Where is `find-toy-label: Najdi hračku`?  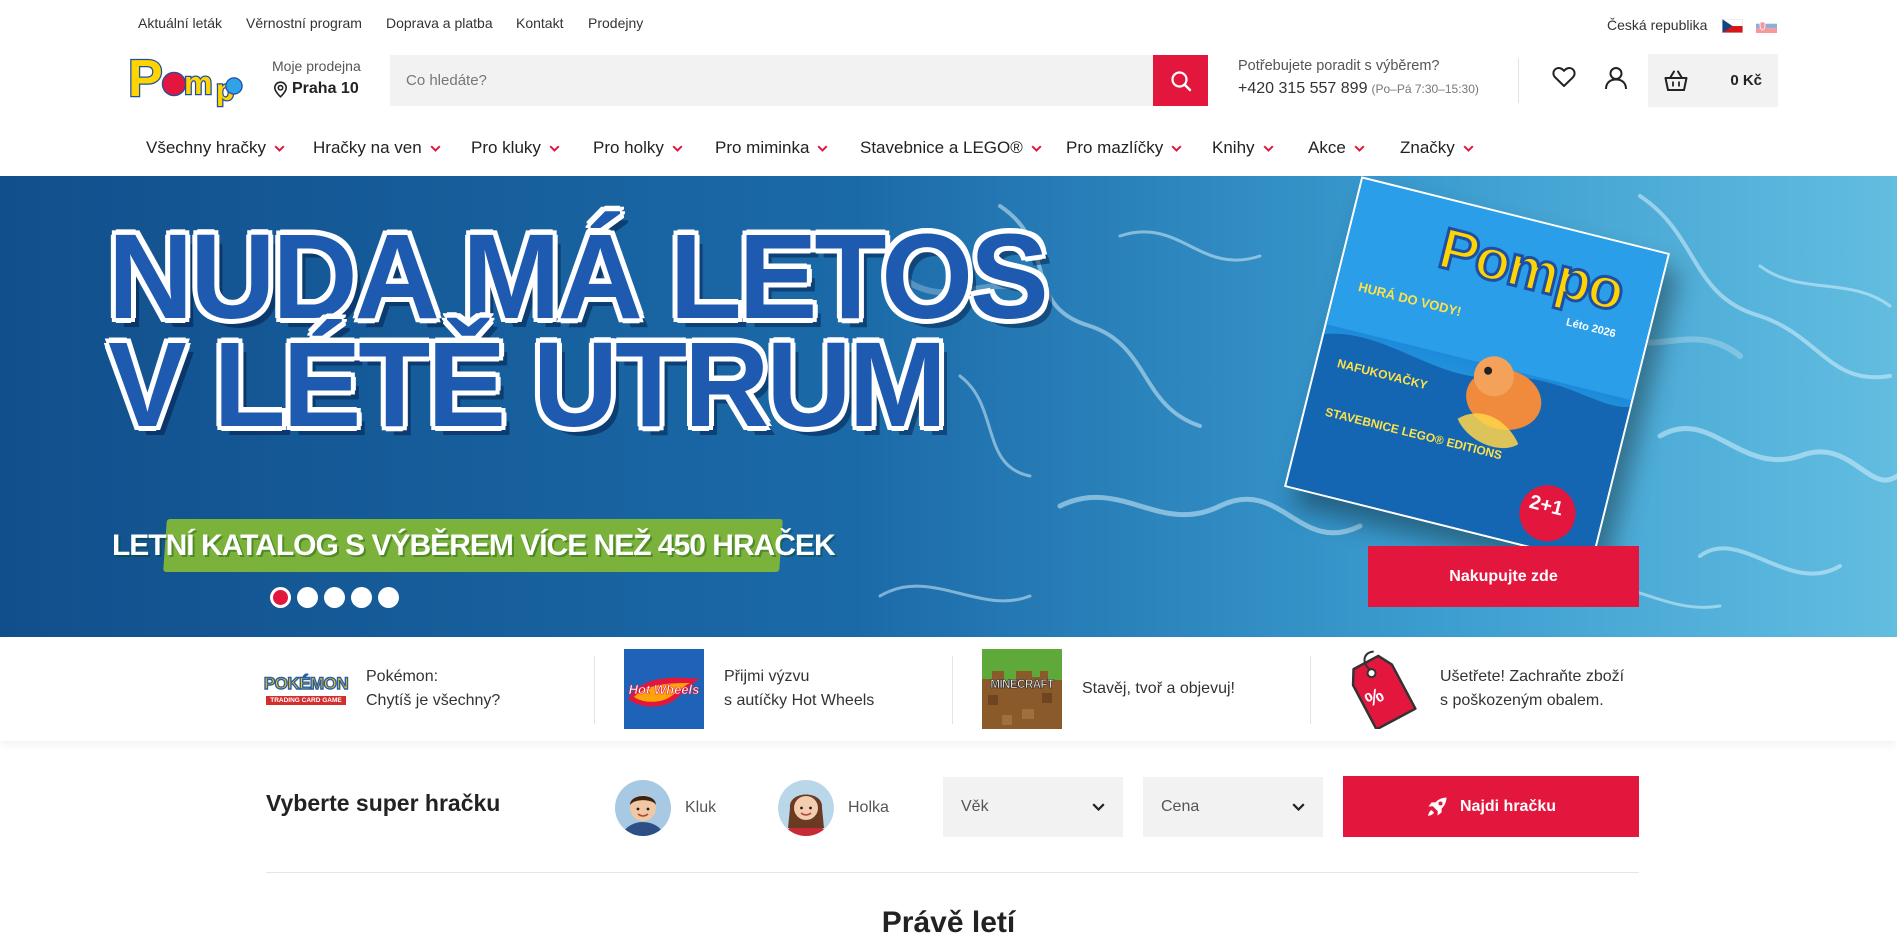
find-toy-label: Najdi hračku is located at coordinates (1508, 806).